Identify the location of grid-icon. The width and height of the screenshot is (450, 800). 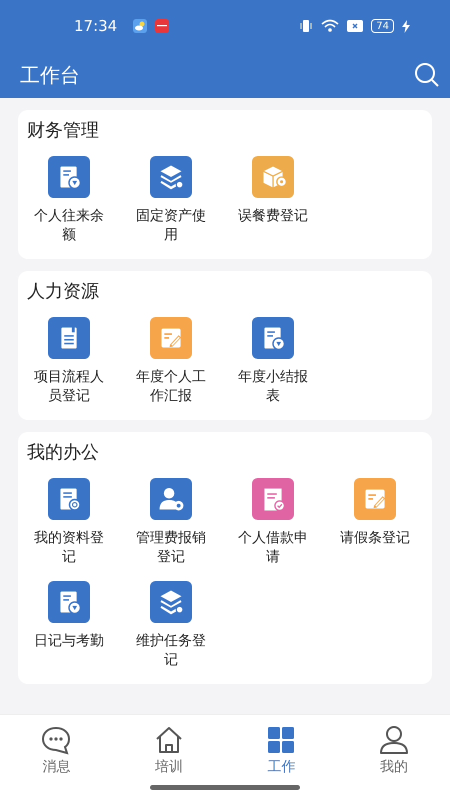
(281, 740).